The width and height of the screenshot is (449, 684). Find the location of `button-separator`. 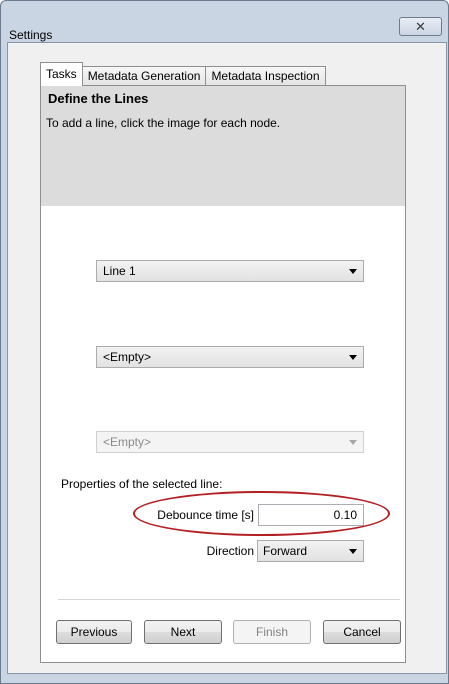

button-separator is located at coordinates (229, 599).